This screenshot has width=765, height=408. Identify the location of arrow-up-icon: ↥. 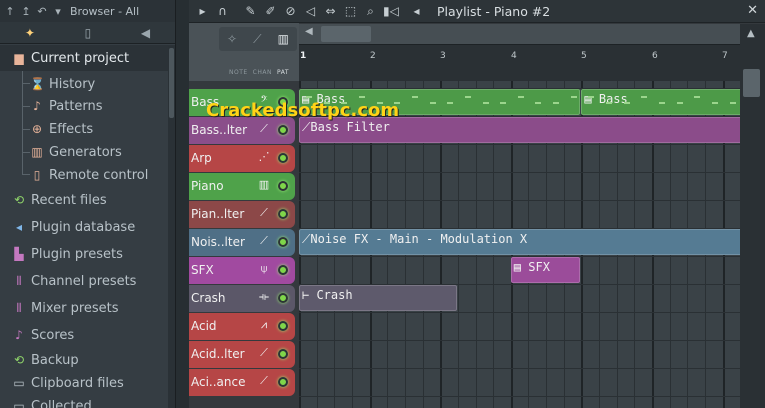
(26, 11).